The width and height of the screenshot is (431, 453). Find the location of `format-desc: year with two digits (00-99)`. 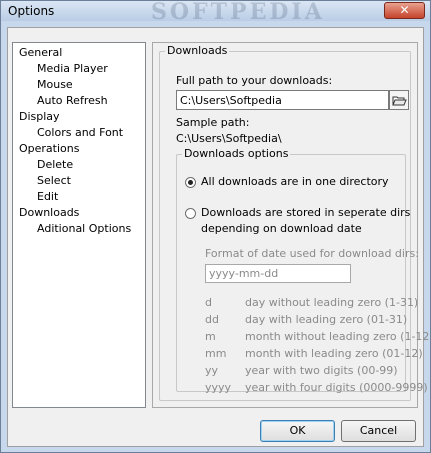

format-desc: year with two digits (00-99) is located at coordinates (321, 370).